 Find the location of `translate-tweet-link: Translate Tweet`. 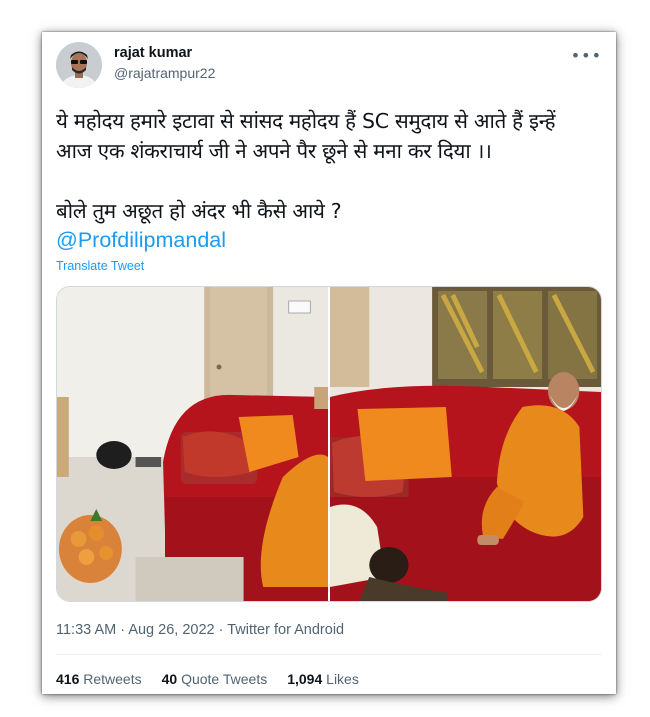

translate-tweet-link: Translate Tweet is located at coordinates (100, 266).